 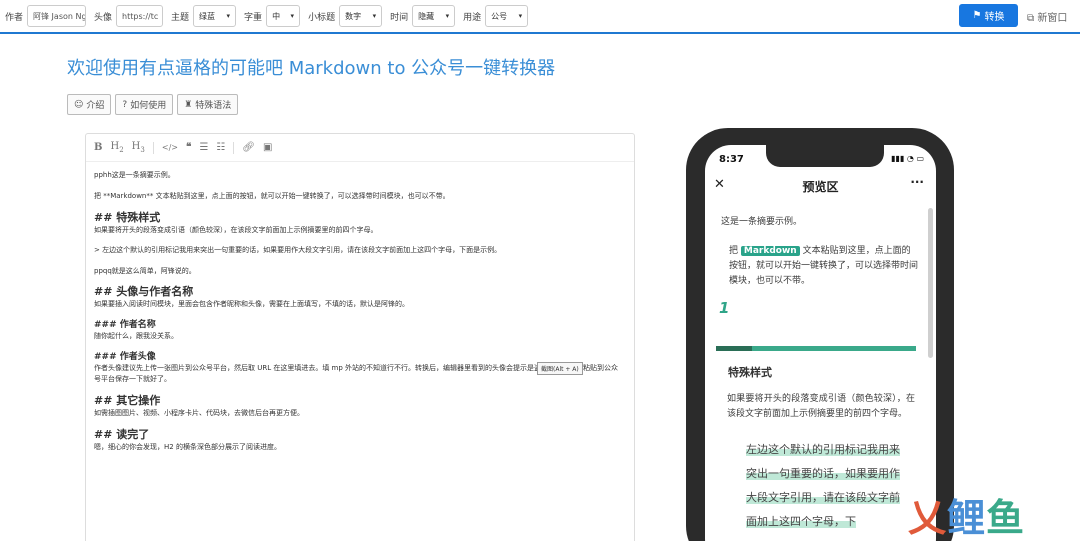 What do you see at coordinates (180, 17) in the screenshot?
I see `theme-label: 主题` at bounding box center [180, 17].